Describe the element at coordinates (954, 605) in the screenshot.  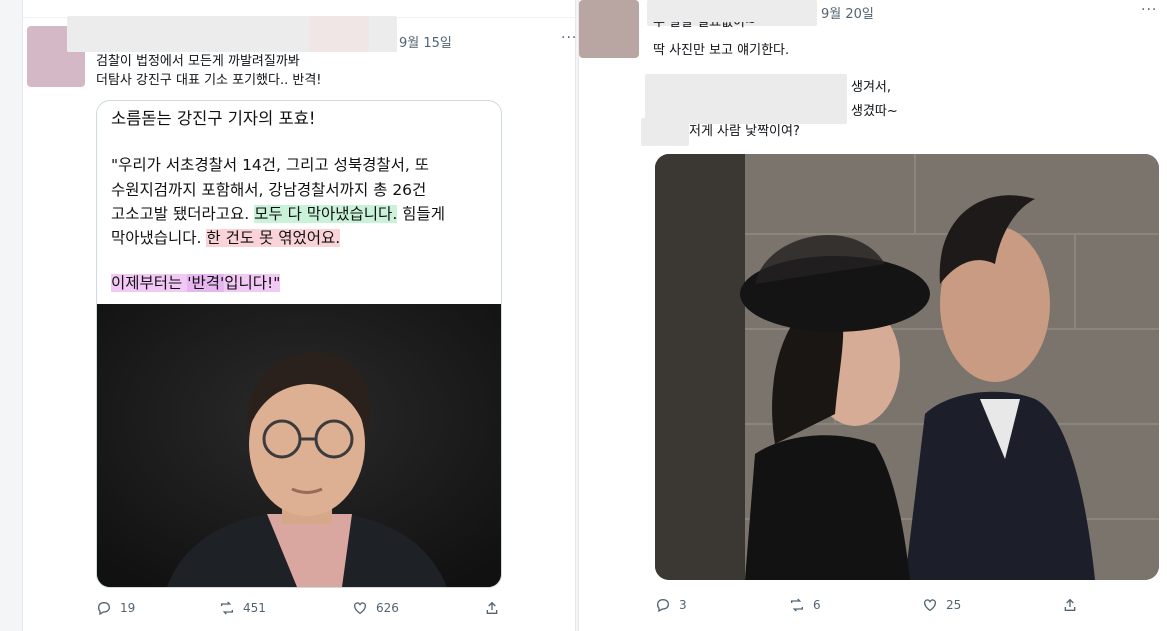
I see `like-count: 25` at that location.